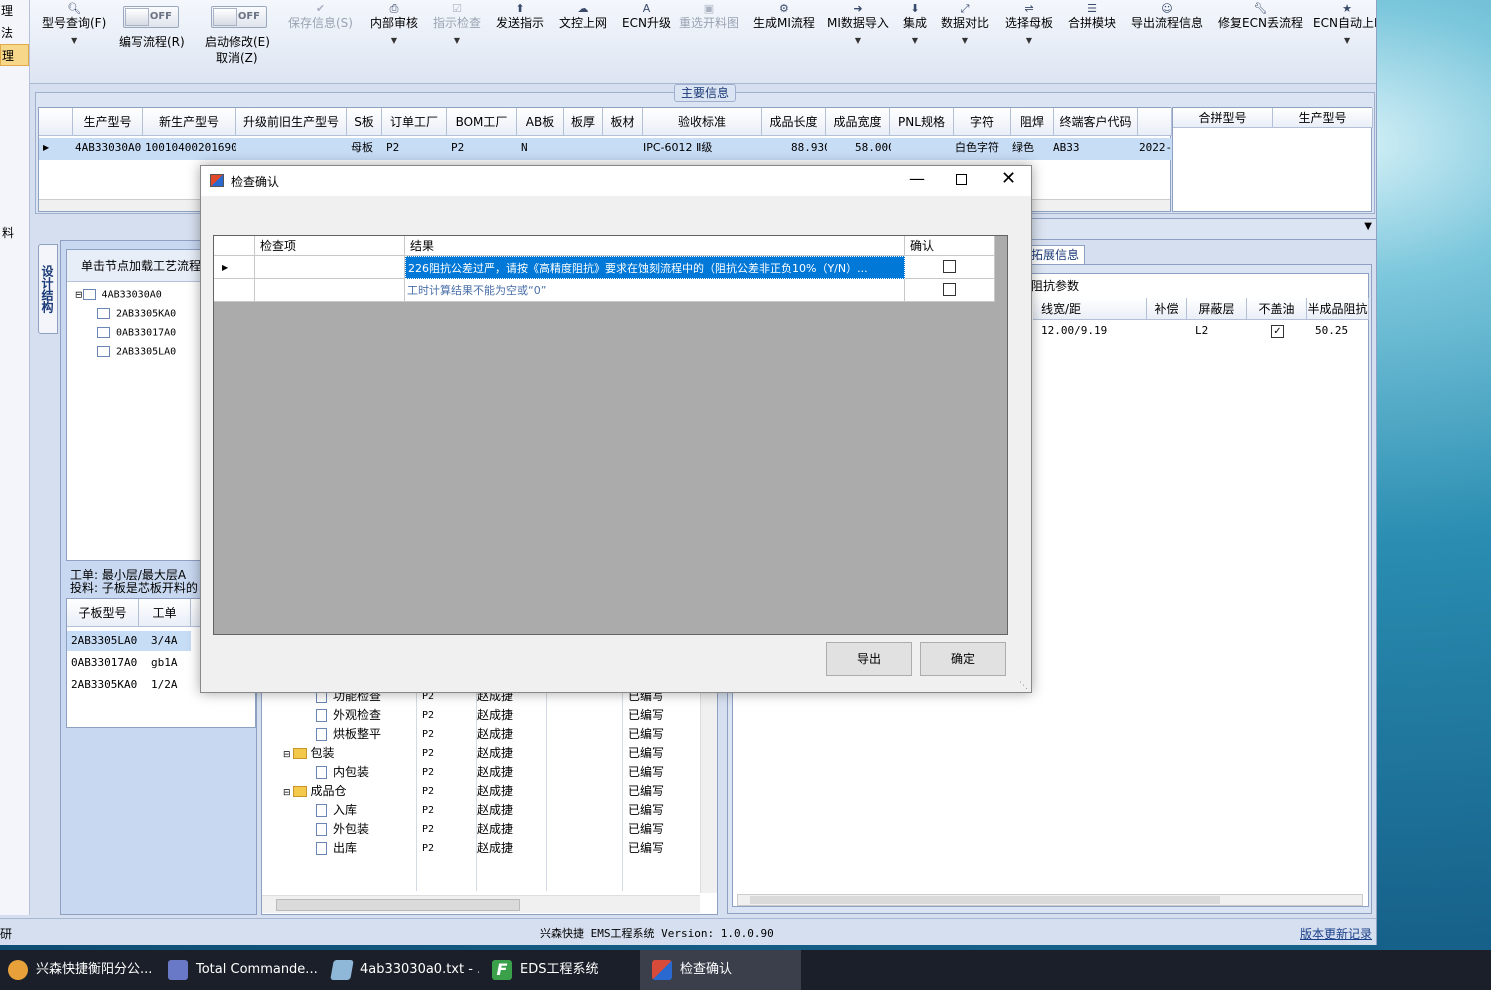 This screenshot has height=990, width=1491. Describe the element at coordinates (1167, 16) in the screenshot. I see `export-flow-info-button: ☺ 导出流程信息` at that location.